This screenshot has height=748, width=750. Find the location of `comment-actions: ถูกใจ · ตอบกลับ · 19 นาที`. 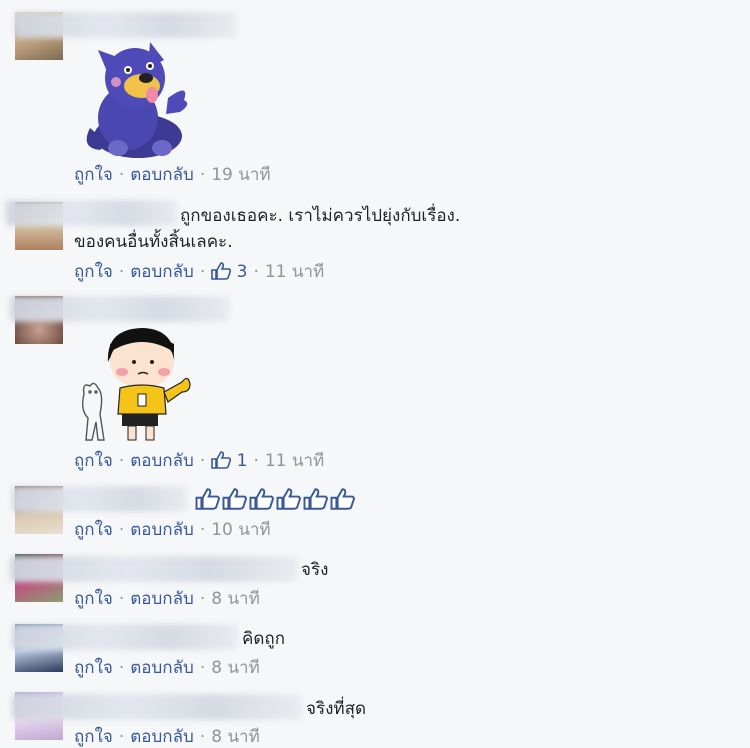

comment-actions: ถูกใจ · ตอบกลับ · 19 นาที is located at coordinates (172, 175).